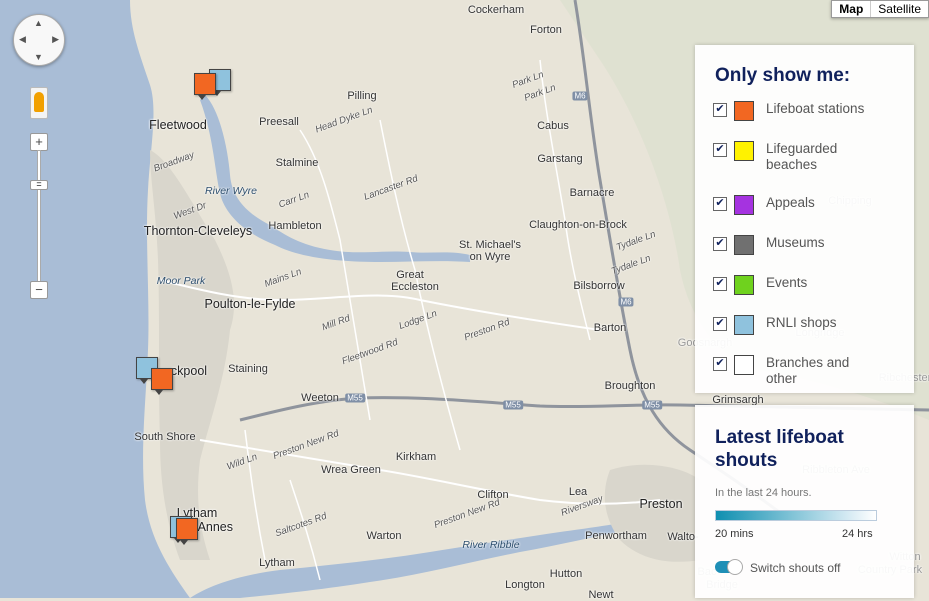 The width and height of the screenshot is (929, 601). What do you see at coordinates (320, 398) in the screenshot?
I see `place-label: Weeton` at bounding box center [320, 398].